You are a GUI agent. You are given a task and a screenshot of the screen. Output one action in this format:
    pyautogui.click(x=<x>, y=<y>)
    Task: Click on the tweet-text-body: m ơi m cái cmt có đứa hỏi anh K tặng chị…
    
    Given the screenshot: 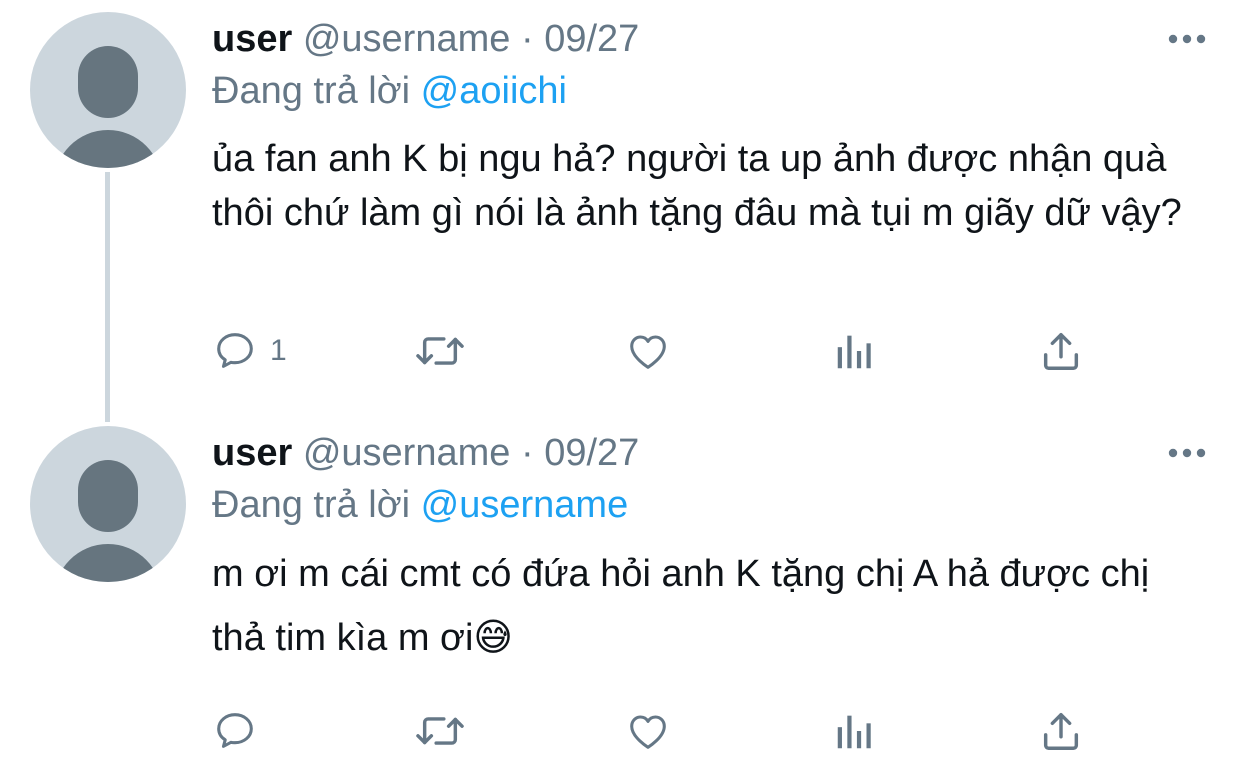 What is the action you would take?
    pyautogui.click(x=681, y=606)
    